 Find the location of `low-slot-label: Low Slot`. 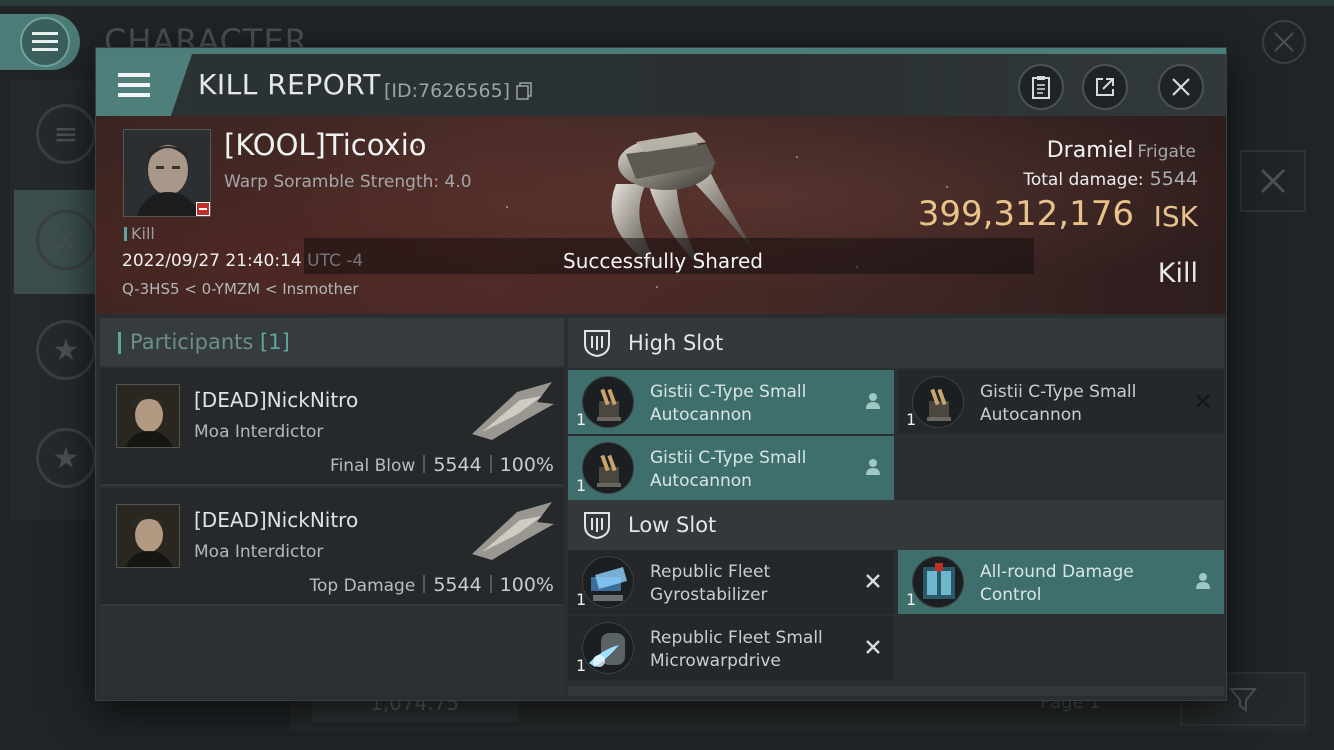

low-slot-label: Low Slot is located at coordinates (672, 525).